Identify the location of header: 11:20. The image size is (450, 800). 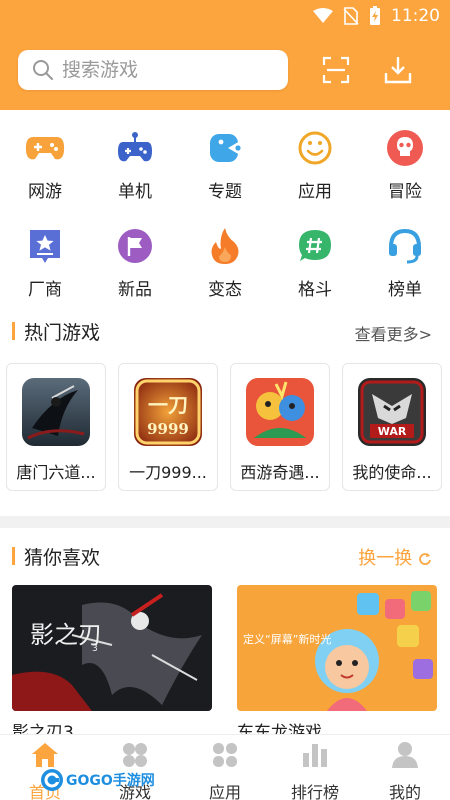
(225, 55).